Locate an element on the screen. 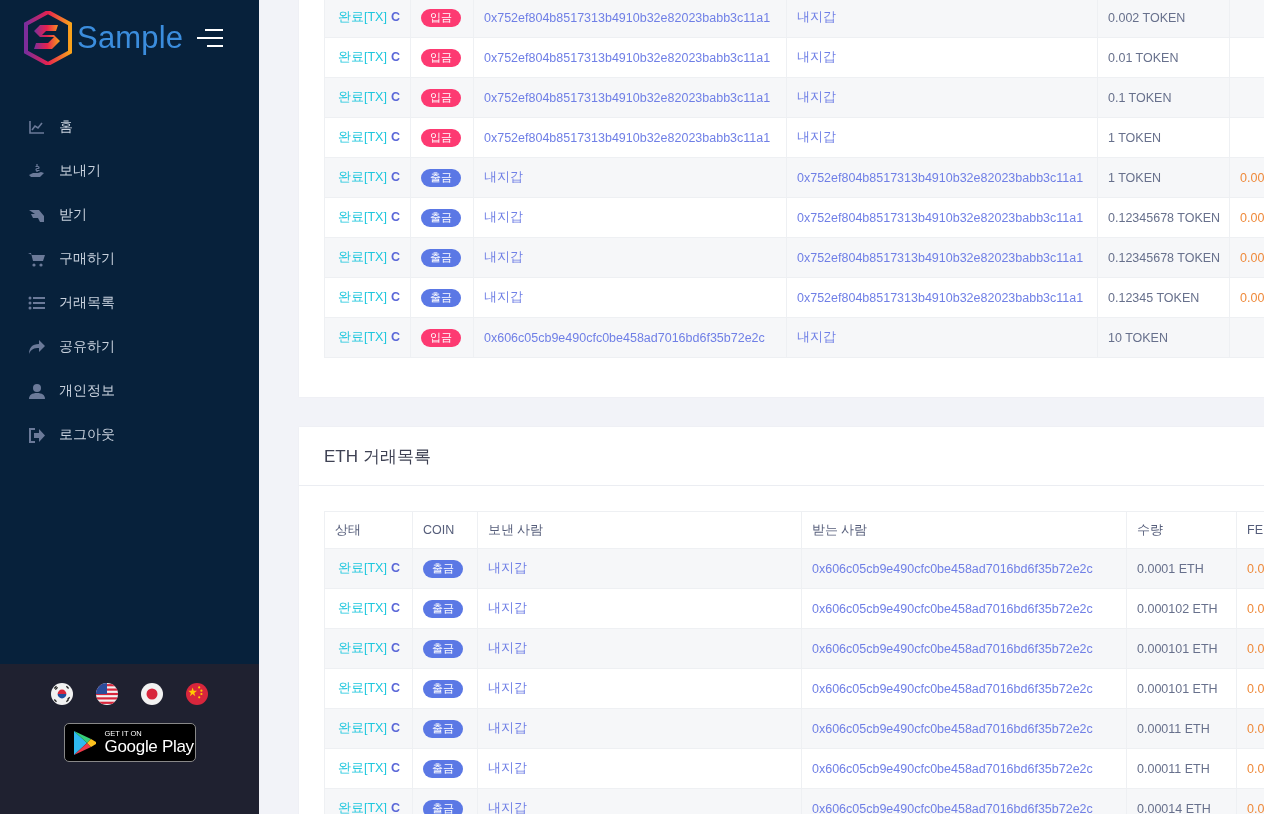 The width and height of the screenshot is (1264, 814). list-icon is located at coordinates (37, 303).